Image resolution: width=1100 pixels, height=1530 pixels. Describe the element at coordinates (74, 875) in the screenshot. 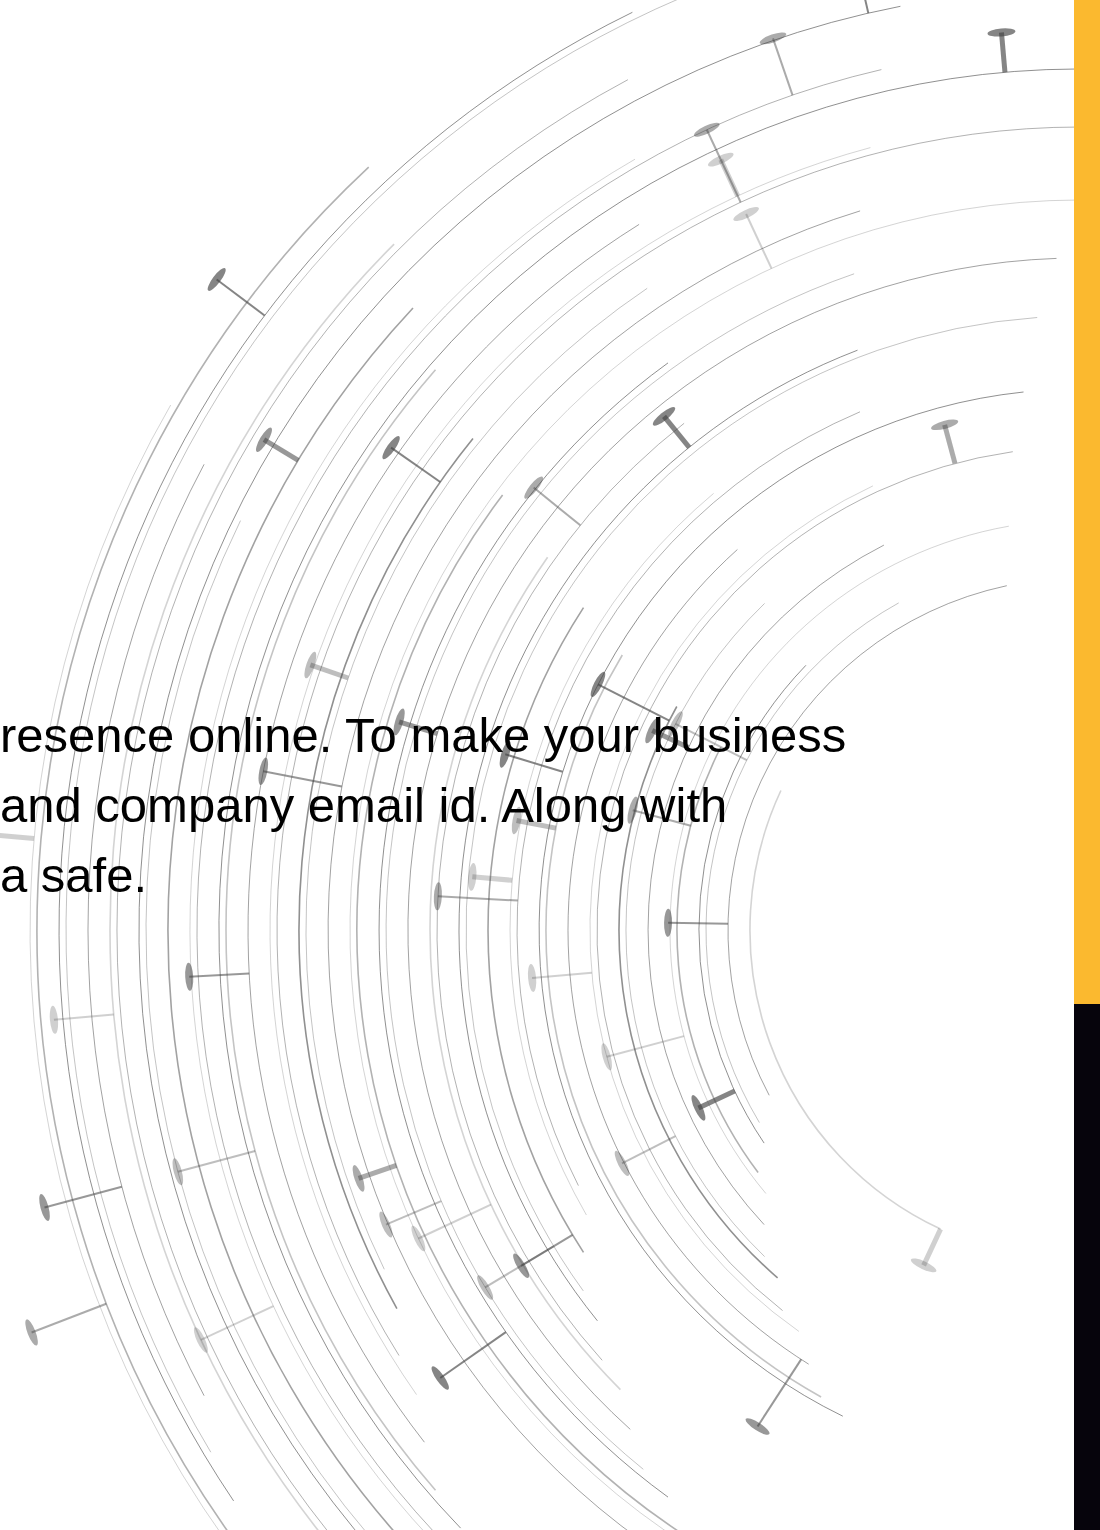

I see `paragraph-line: a safe.` at that location.